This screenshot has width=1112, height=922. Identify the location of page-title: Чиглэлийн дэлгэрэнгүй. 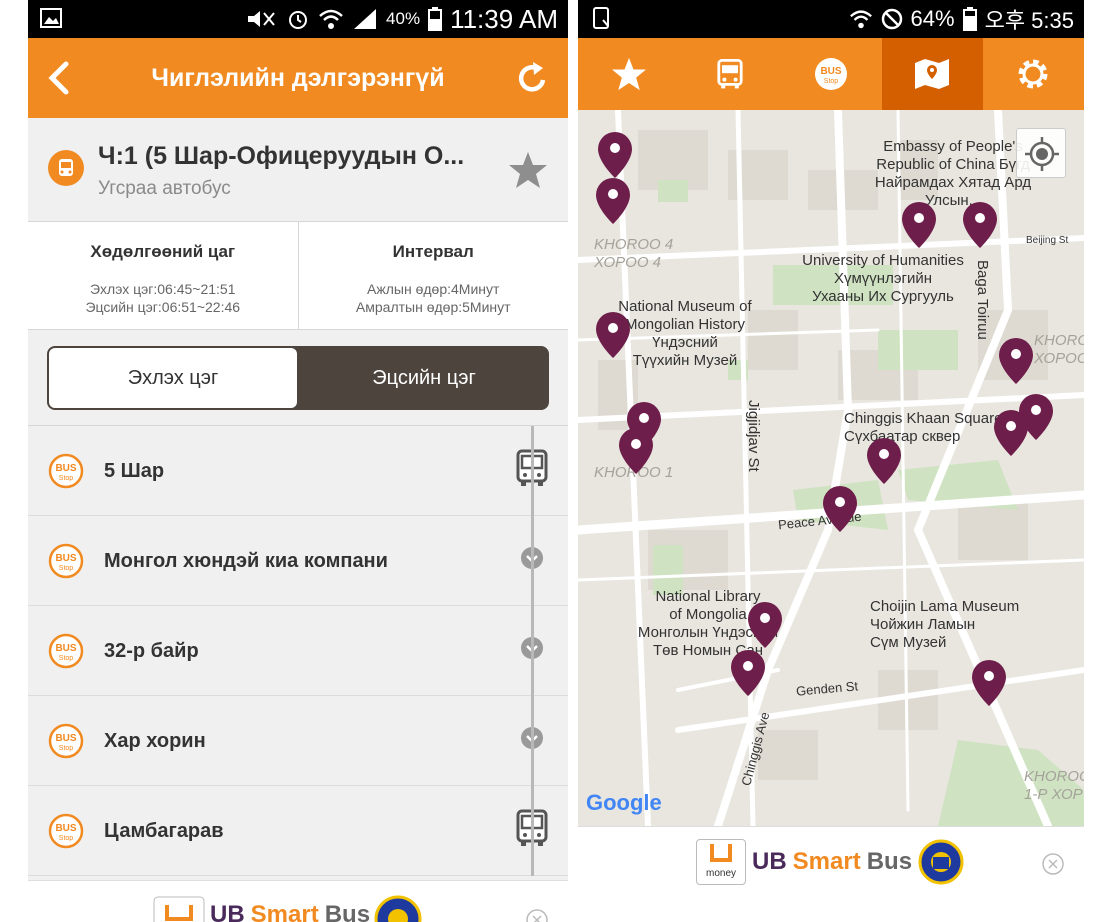
(298, 77).